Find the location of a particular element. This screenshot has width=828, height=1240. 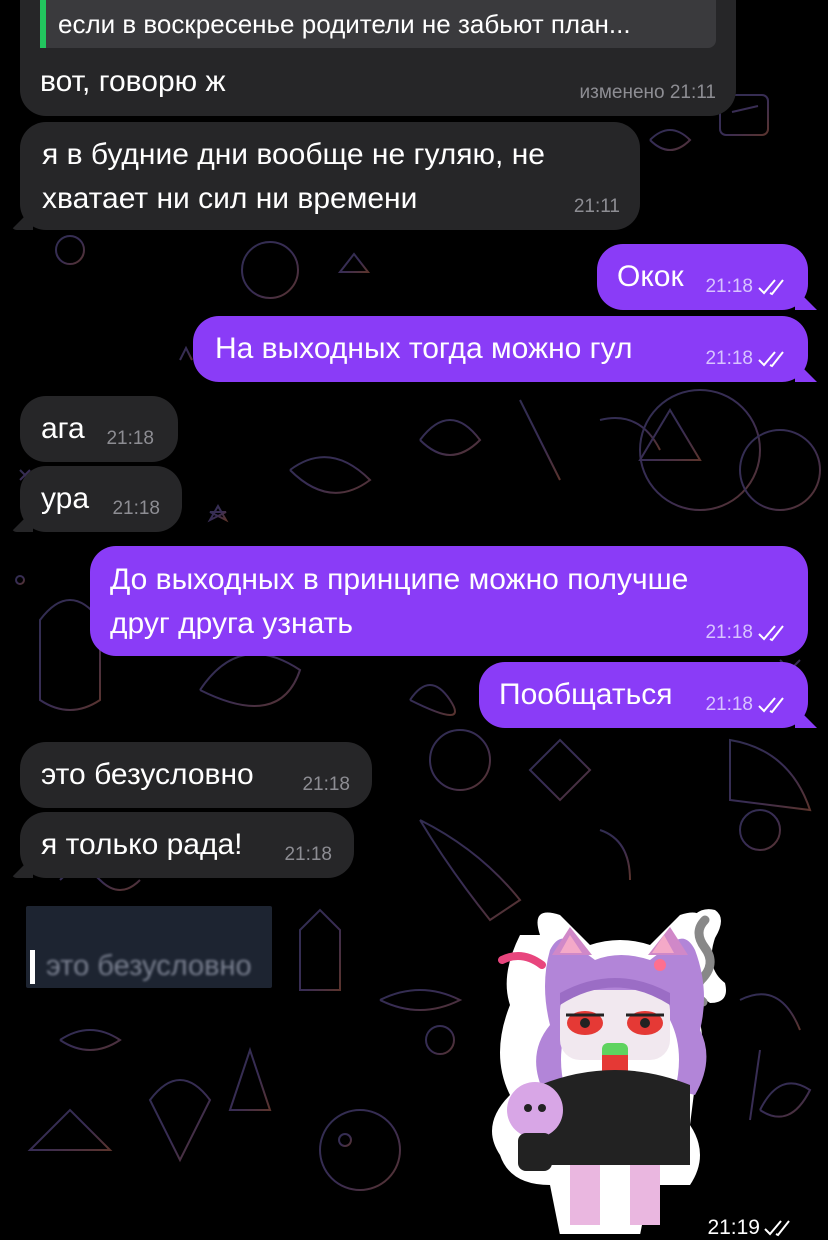

message-bubble-incoming: я только рада! 21:18 is located at coordinates (187, 845).